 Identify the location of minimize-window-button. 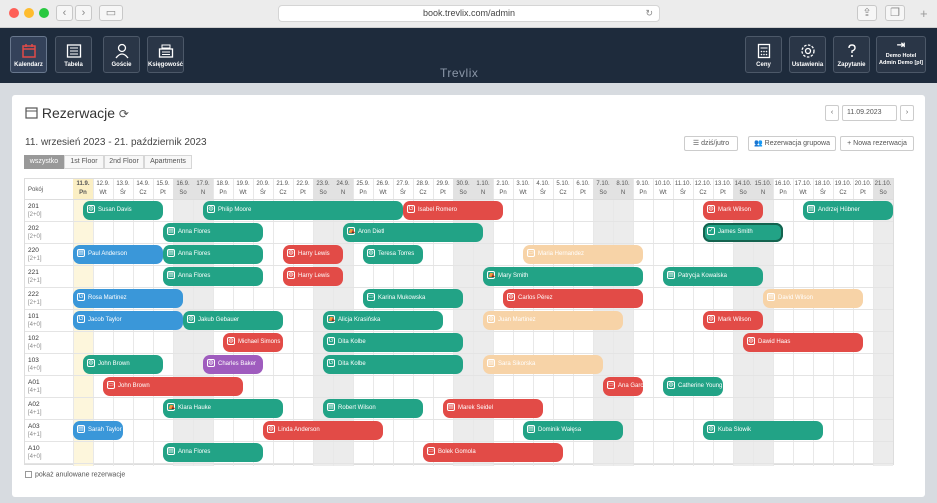
(29, 13).